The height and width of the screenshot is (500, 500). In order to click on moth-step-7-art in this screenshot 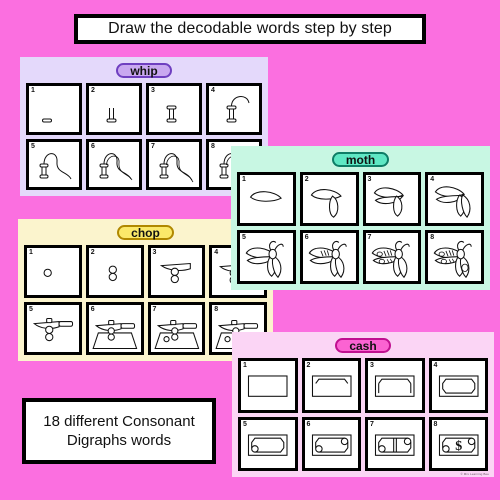, I will do `click(390, 259)`.